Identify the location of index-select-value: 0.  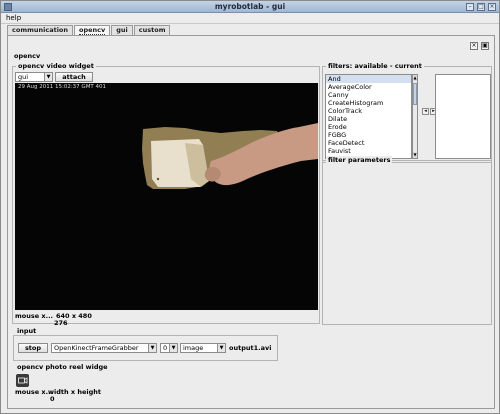
(165, 348).